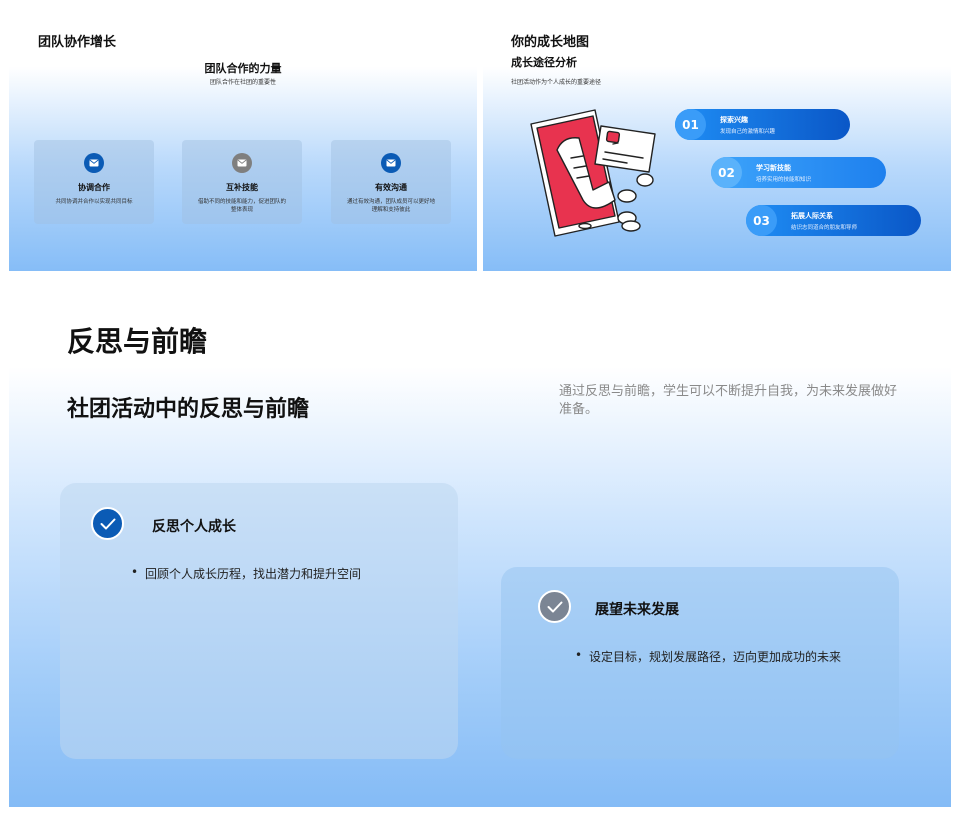  I want to click on slide-title: 你的成长地图, so click(550, 42).